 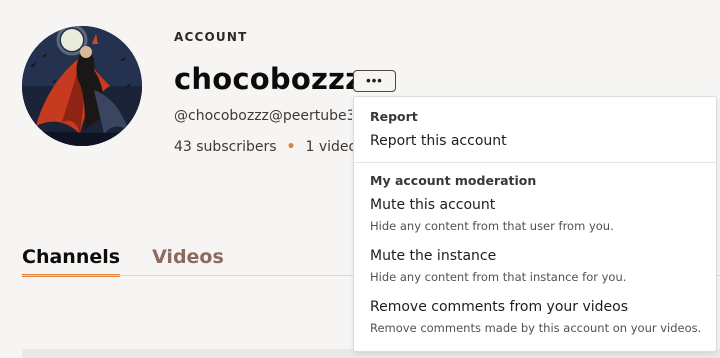 I want to click on report-section-header: Report, so click(x=394, y=116).